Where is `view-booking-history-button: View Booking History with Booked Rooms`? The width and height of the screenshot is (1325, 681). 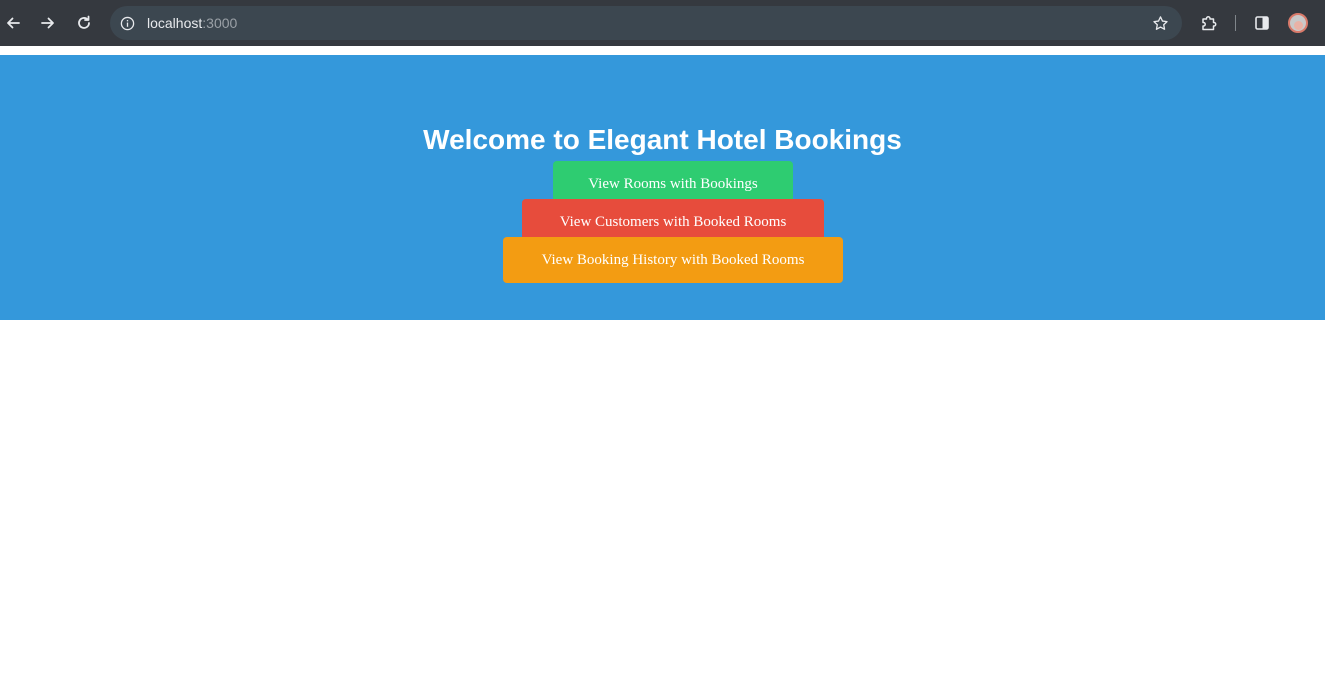
view-booking-history-button: View Booking History with Booked Rooms is located at coordinates (673, 260).